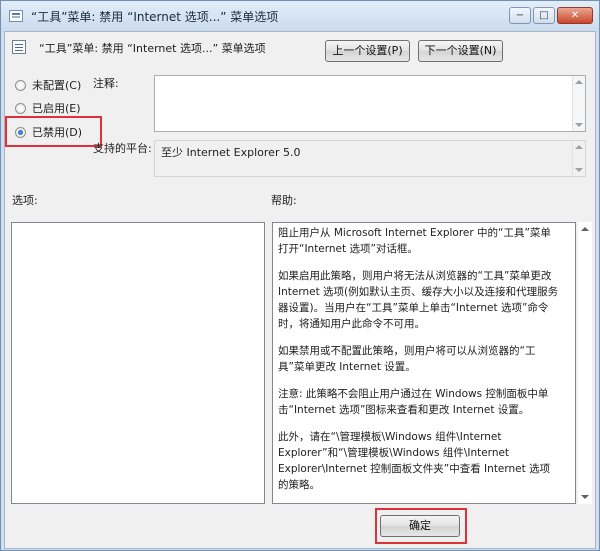 This screenshot has width=600, height=551. Describe the element at coordinates (370, 158) in the screenshot. I see `platform-field: 至少 Internet Explorer 5.0` at that location.